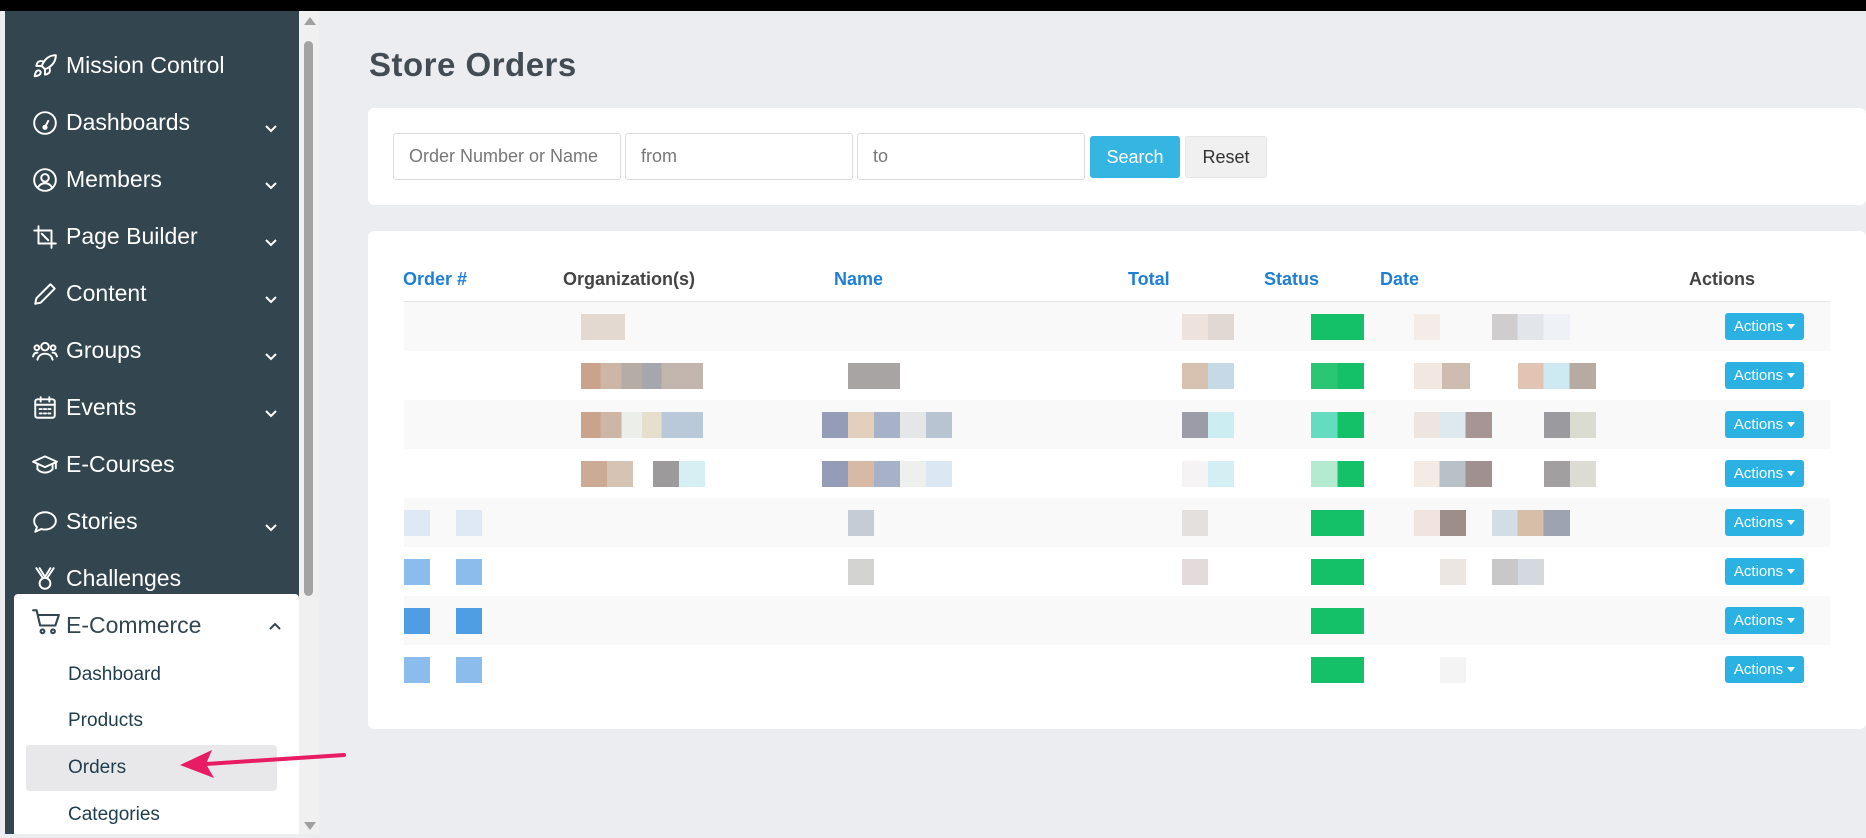  What do you see at coordinates (1399, 279) in the screenshot?
I see `column-header-date: Date` at bounding box center [1399, 279].